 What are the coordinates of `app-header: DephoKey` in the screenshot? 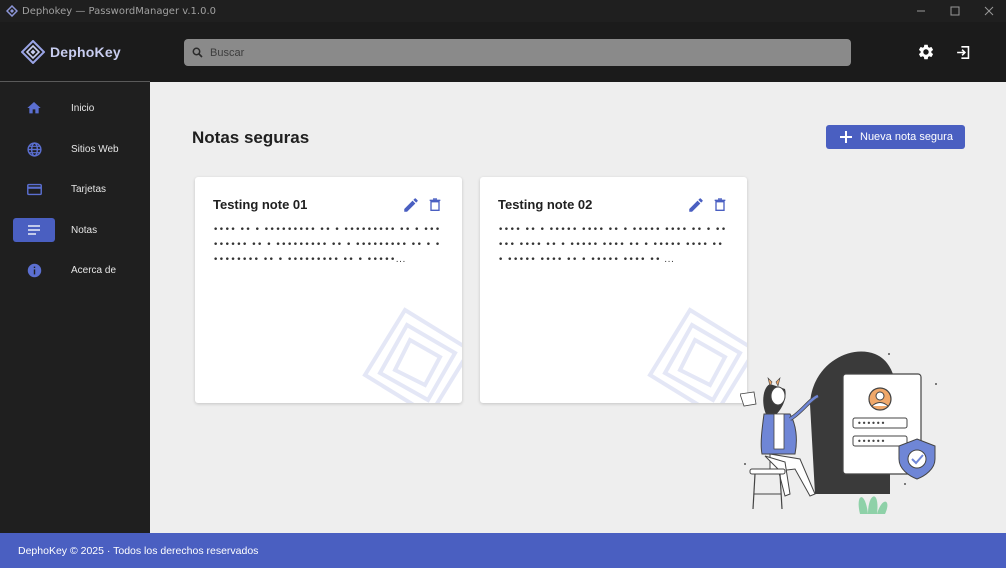 It's located at (503, 52).